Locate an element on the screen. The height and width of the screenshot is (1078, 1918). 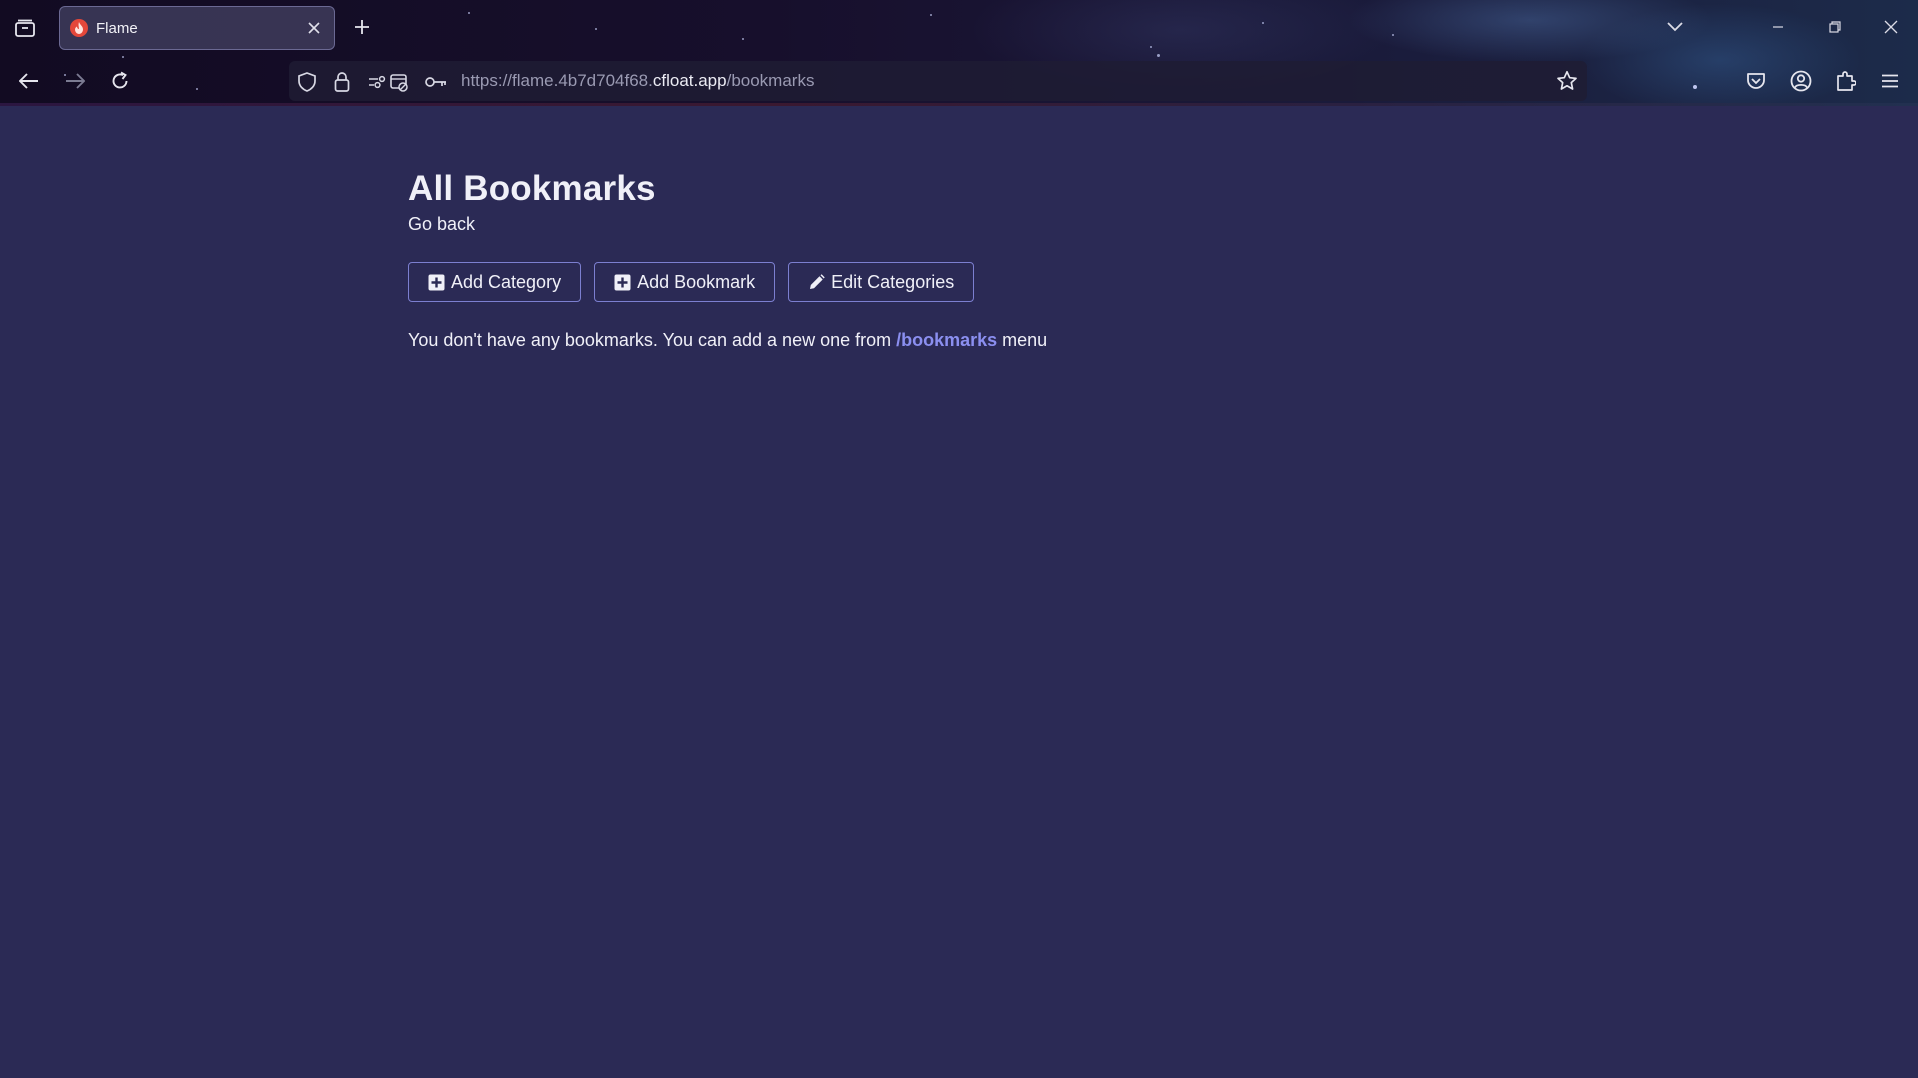
permissions-icon is located at coordinates (388, 83).